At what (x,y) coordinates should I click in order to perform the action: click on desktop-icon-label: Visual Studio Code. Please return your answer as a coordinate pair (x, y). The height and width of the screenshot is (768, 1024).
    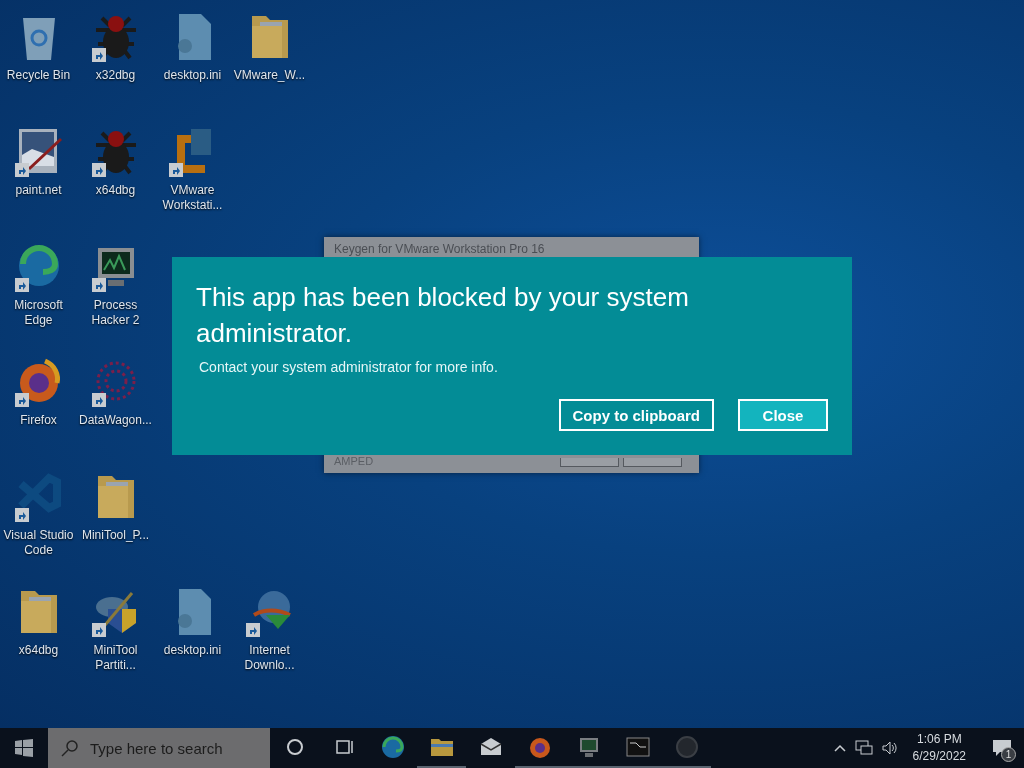
    Looking at the image, I should click on (38, 543).